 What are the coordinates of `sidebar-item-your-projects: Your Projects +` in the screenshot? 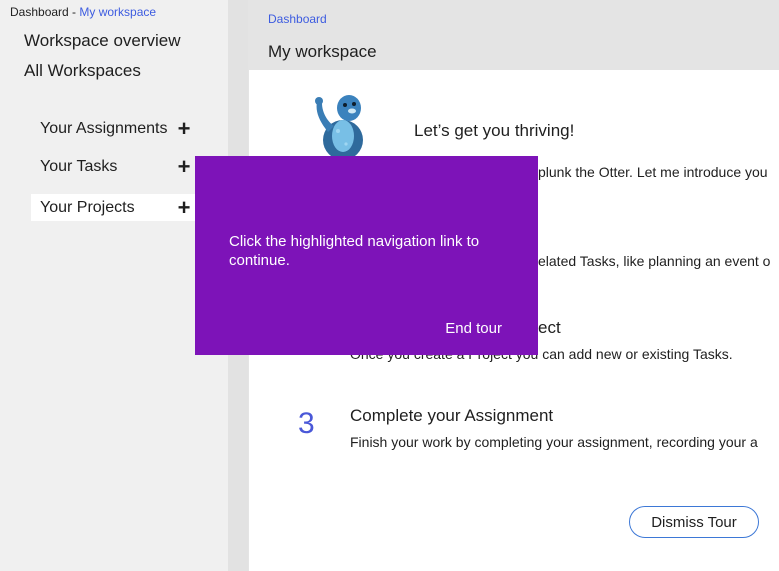 It's located at (113, 207).